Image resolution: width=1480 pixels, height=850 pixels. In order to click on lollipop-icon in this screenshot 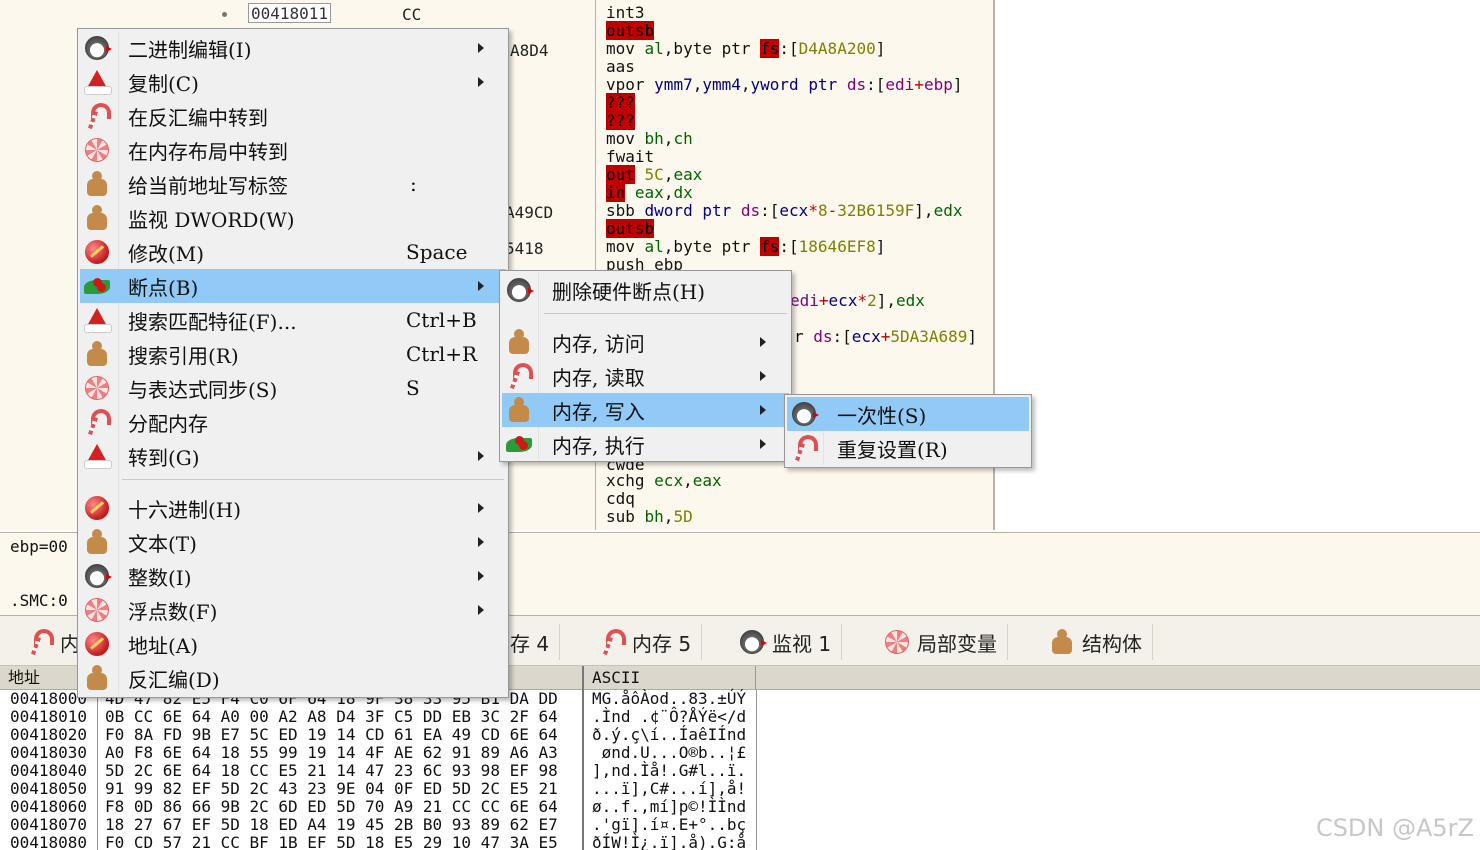, I will do `click(897, 642)`.